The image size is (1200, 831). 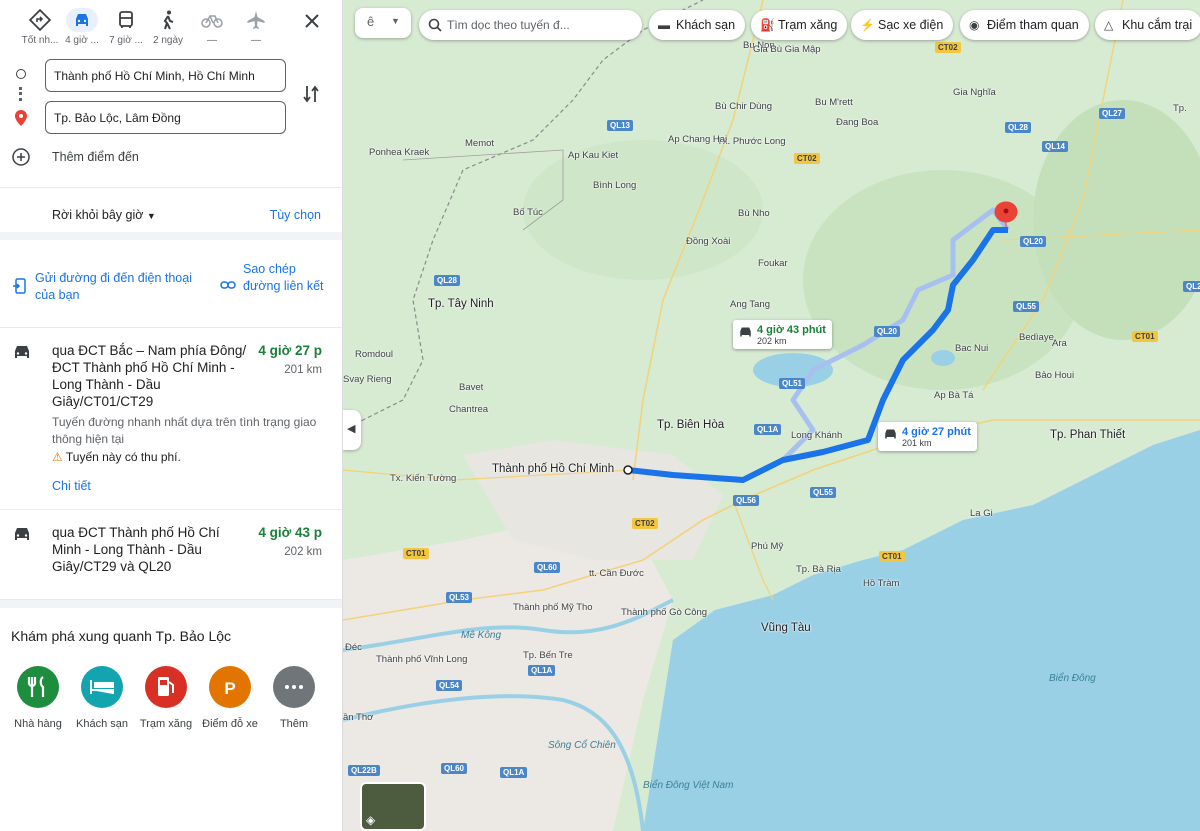 What do you see at coordinates (71, 486) in the screenshot?
I see `details-link: Chi tiết` at bounding box center [71, 486].